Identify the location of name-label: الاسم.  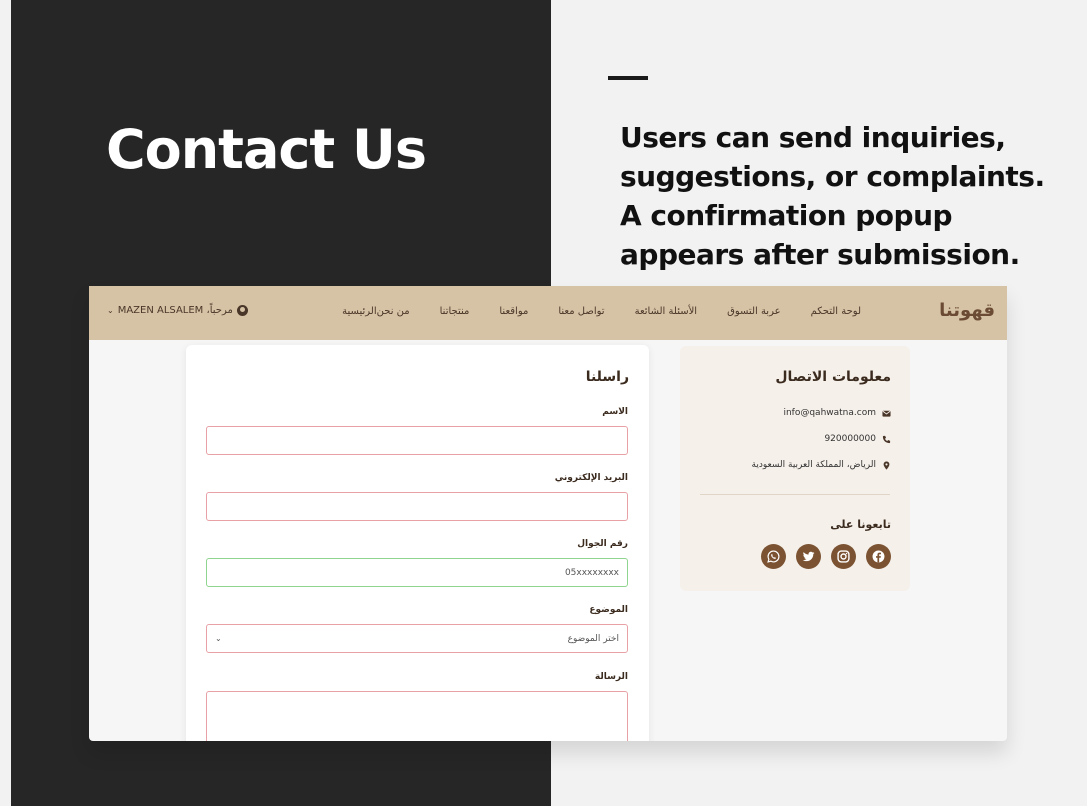
(615, 412).